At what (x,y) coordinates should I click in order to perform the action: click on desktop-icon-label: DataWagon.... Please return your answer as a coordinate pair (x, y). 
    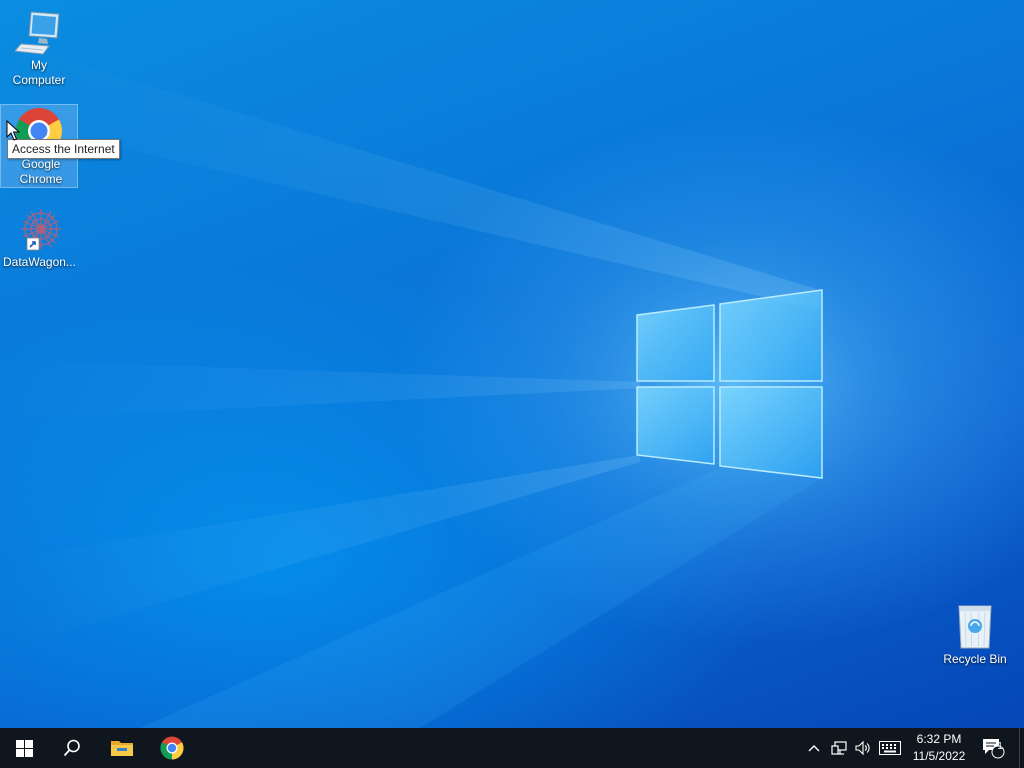
    Looking at the image, I should click on (39, 262).